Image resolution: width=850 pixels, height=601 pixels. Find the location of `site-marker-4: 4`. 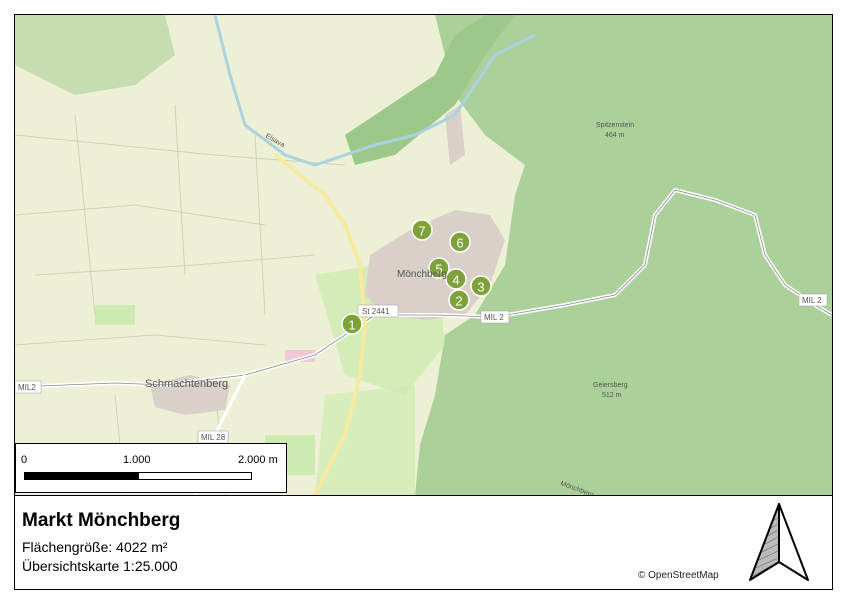

site-marker-4: 4 is located at coordinates (456, 279).